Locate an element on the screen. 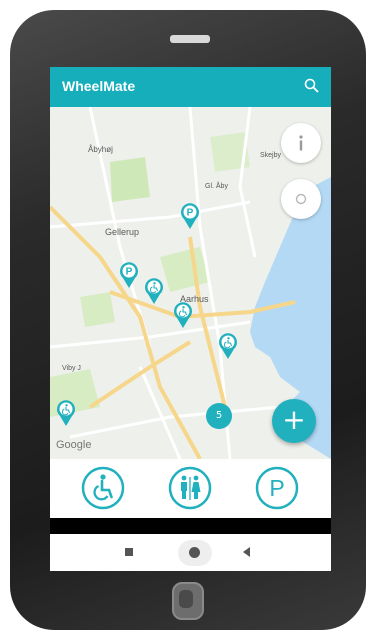  info-button is located at coordinates (301, 143).